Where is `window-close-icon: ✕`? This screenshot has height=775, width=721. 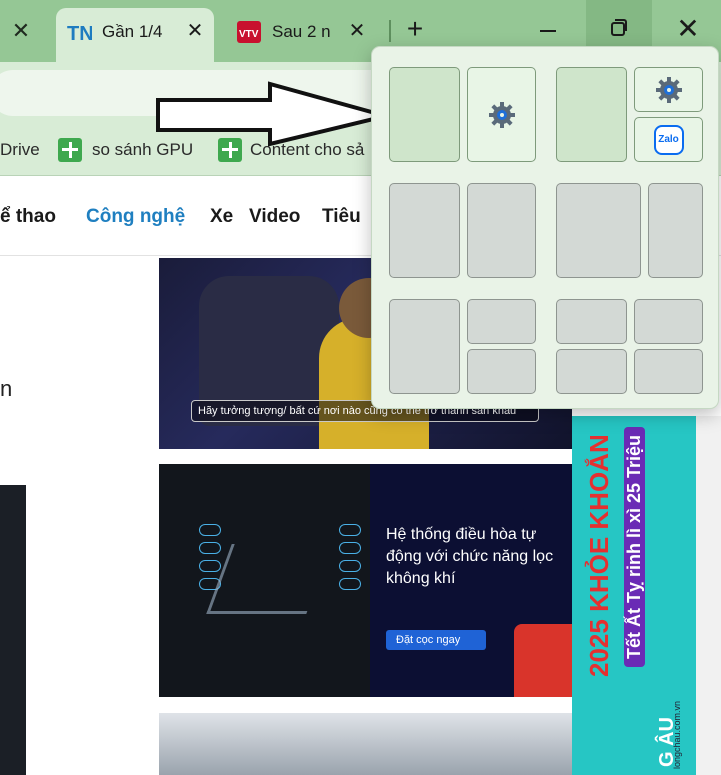 window-close-icon: ✕ is located at coordinates (688, 29).